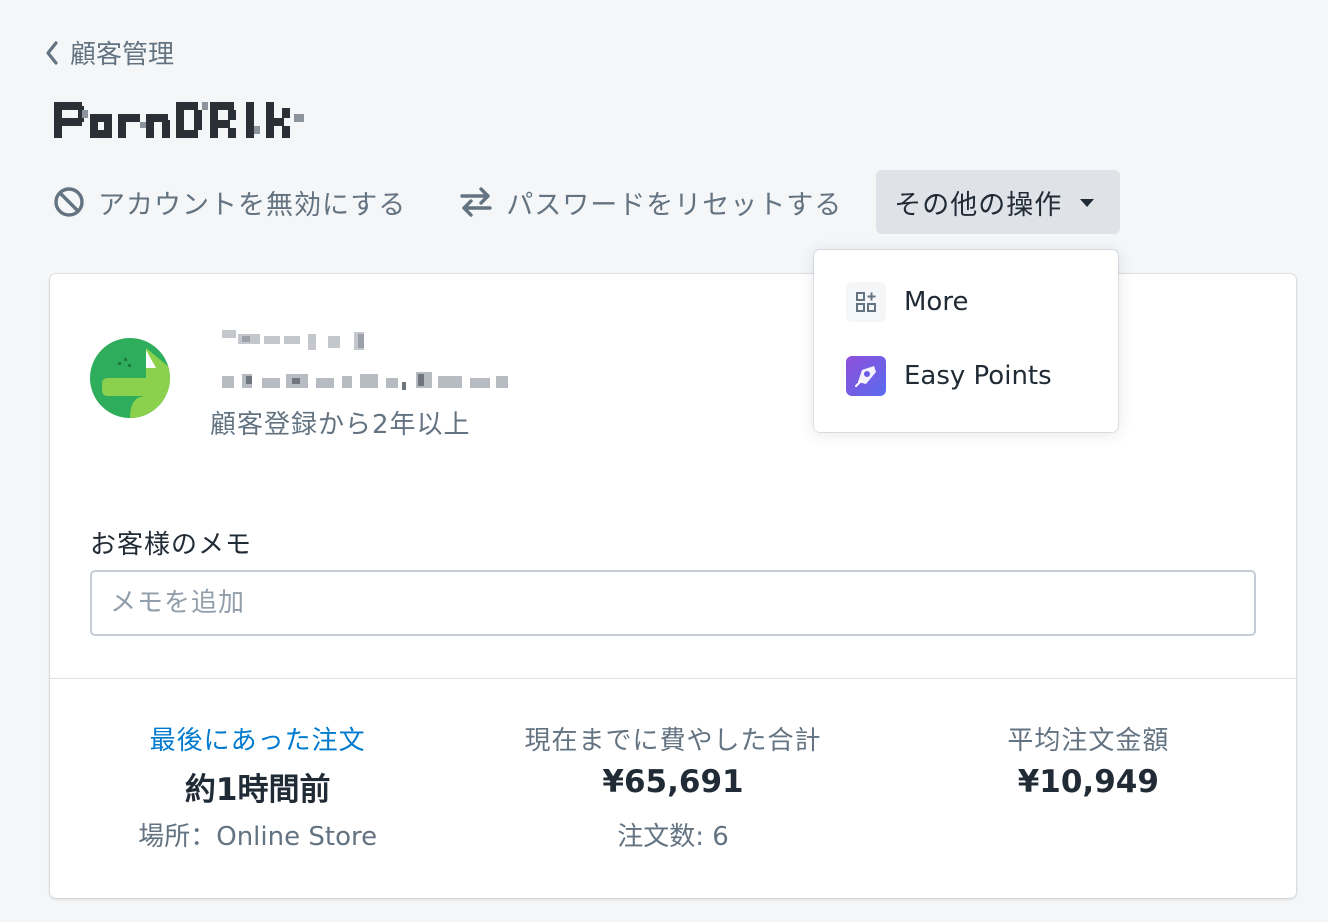 This screenshot has width=1328, height=922. What do you see at coordinates (257, 739) in the screenshot?
I see `last-order-link: 最後にあった注文` at bounding box center [257, 739].